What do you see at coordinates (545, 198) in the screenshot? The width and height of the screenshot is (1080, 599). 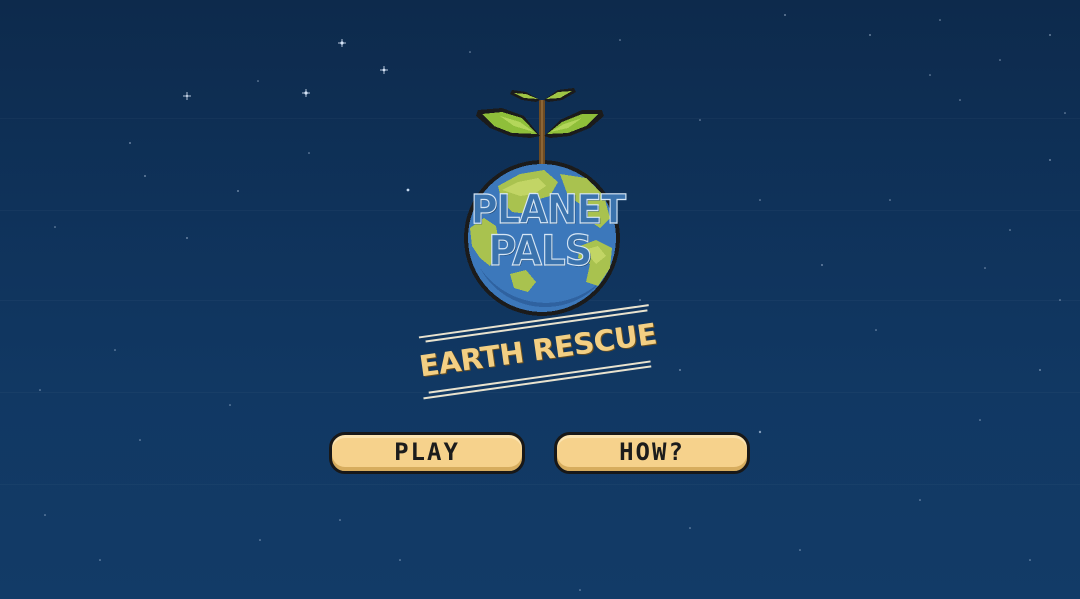 I see `game-logo: PLANET PALS` at bounding box center [545, 198].